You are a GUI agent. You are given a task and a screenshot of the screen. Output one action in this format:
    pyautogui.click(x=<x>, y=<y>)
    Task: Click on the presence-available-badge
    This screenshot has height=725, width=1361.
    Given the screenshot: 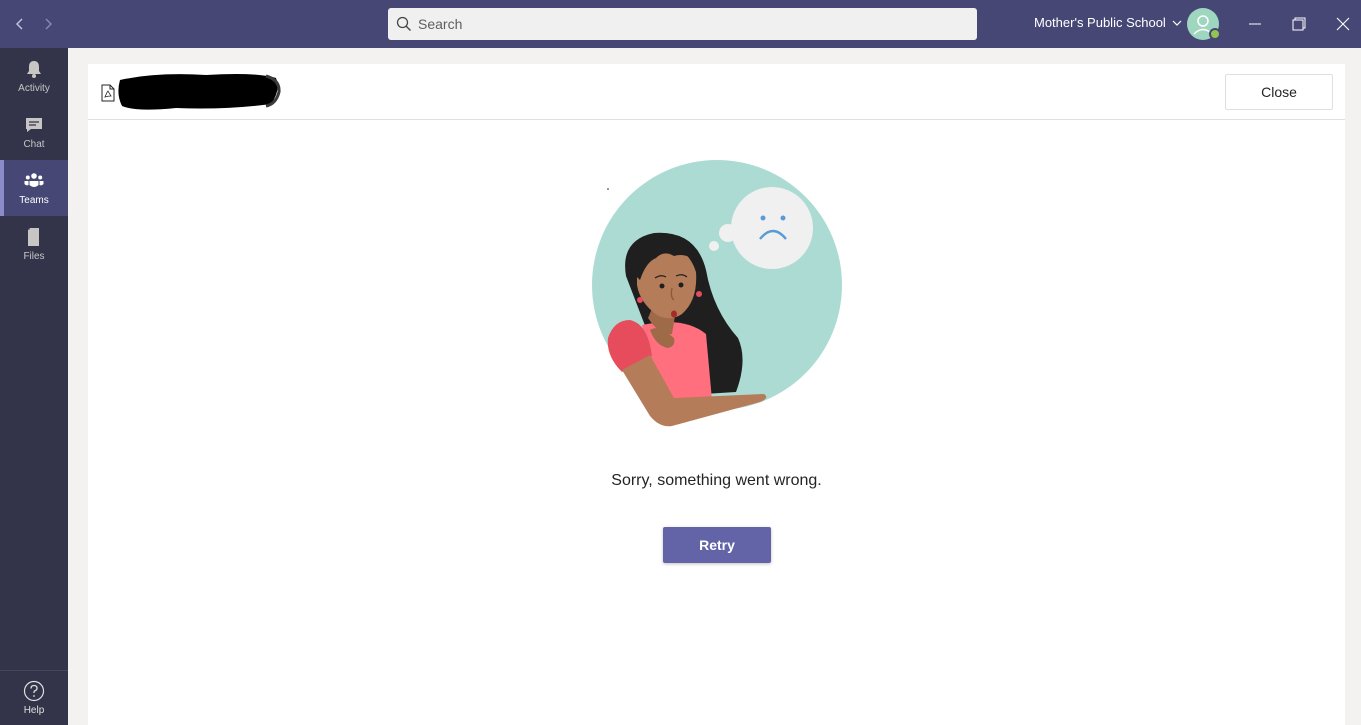 What is the action you would take?
    pyautogui.click(x=1215, y=34)
    